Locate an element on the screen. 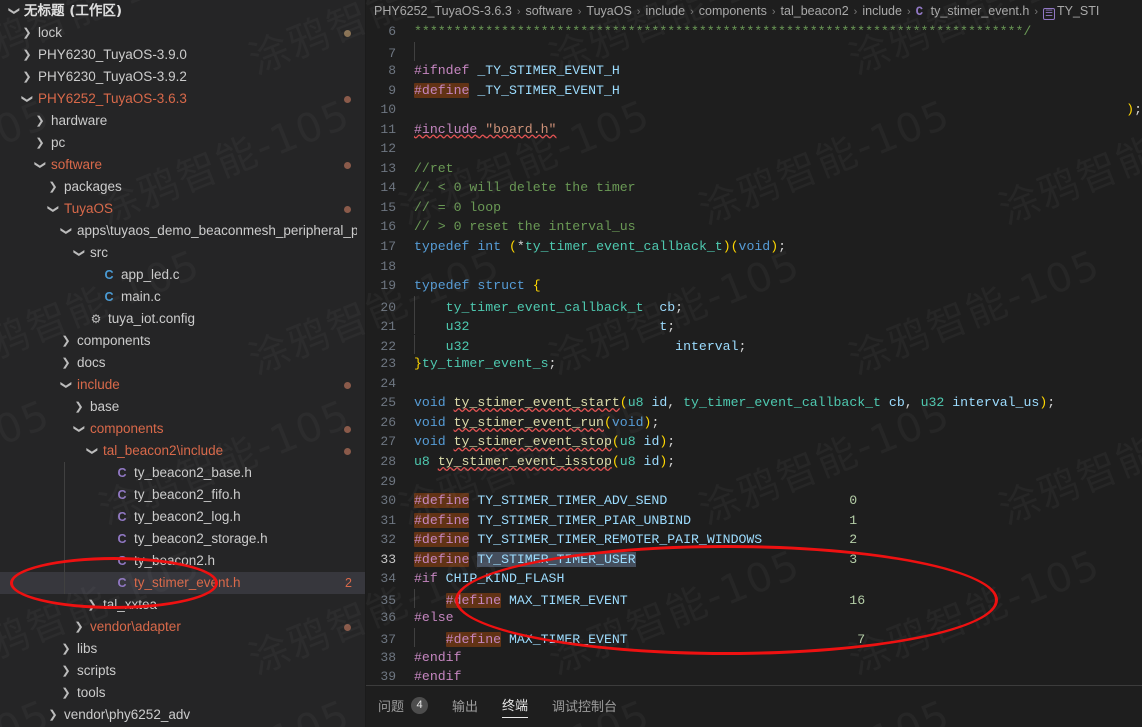 Image resolution: width=1142 pixels, height=727 pixels. code-line-36: 36 #else is located at coordinates (754, 618).